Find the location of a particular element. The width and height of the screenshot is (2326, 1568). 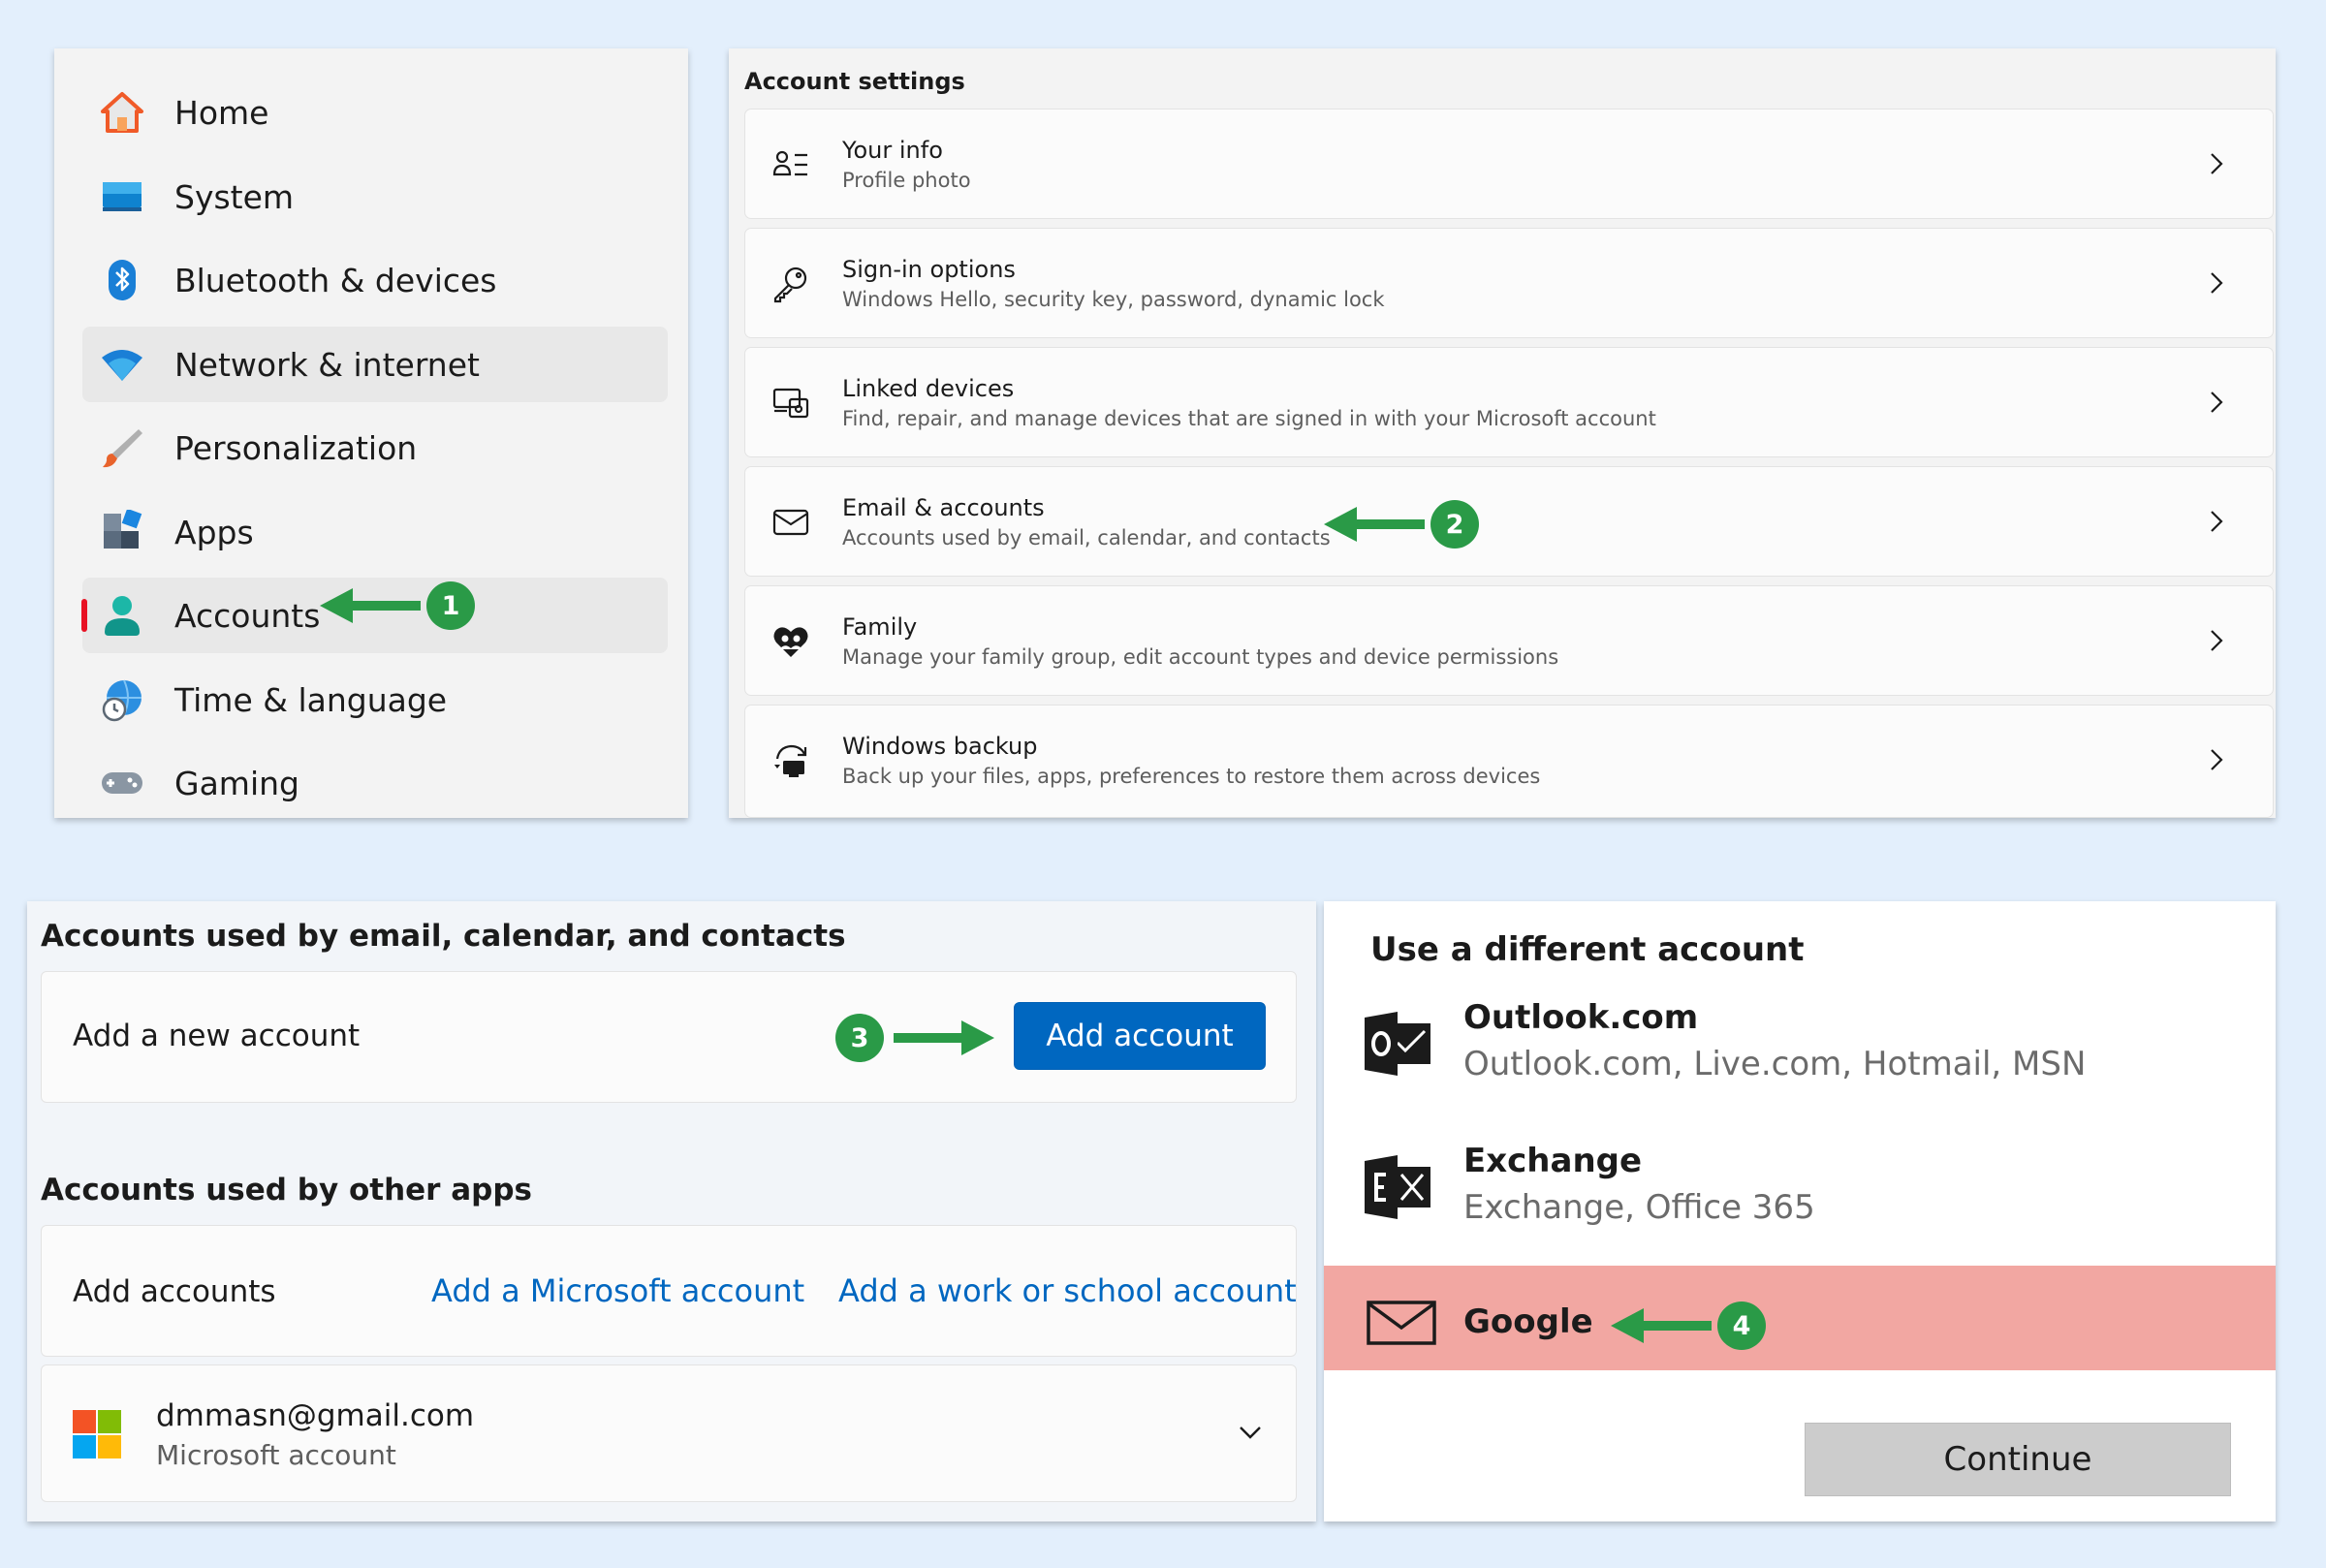

option-subtitle: Exchange, Office 365 is located at coordinates (1639, 1208).